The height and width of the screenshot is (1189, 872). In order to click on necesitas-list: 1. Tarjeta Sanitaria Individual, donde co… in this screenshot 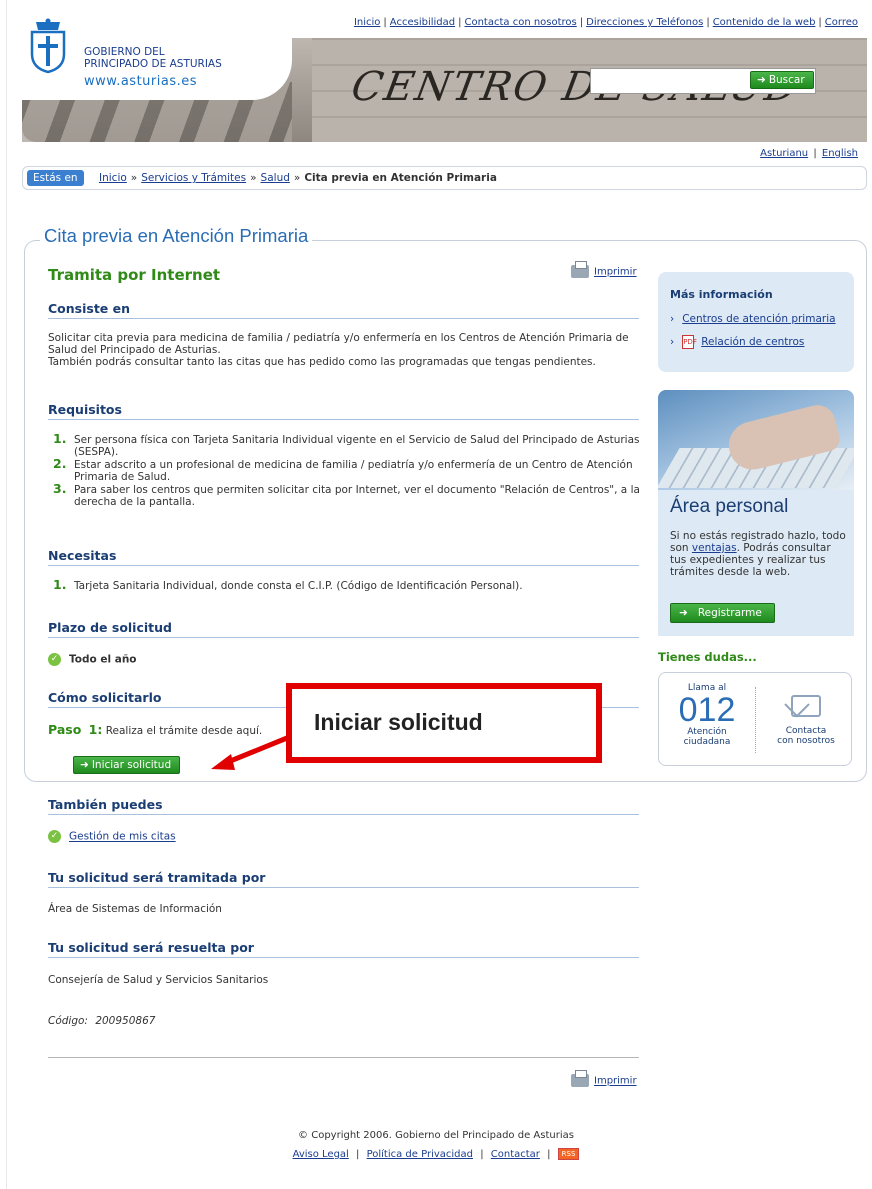, I will do `click(345, 585)`.